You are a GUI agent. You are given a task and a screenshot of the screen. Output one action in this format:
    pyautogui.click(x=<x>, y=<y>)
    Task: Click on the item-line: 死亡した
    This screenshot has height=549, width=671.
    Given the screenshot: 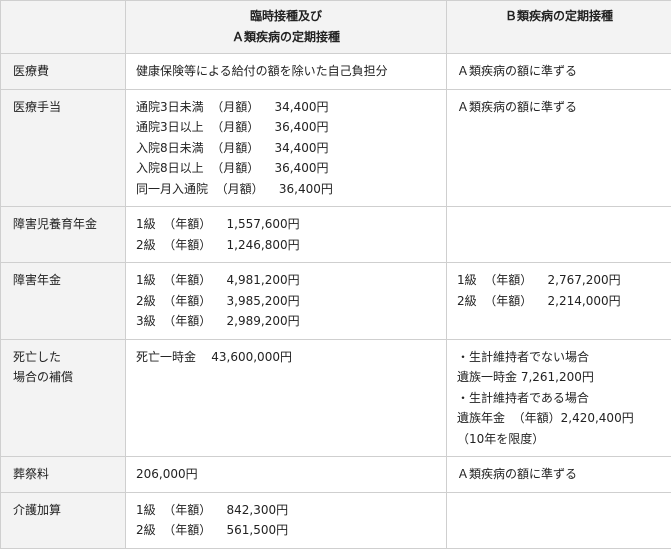 What is the action you would take?
    pyautogui.click(x=64, y=357)
    